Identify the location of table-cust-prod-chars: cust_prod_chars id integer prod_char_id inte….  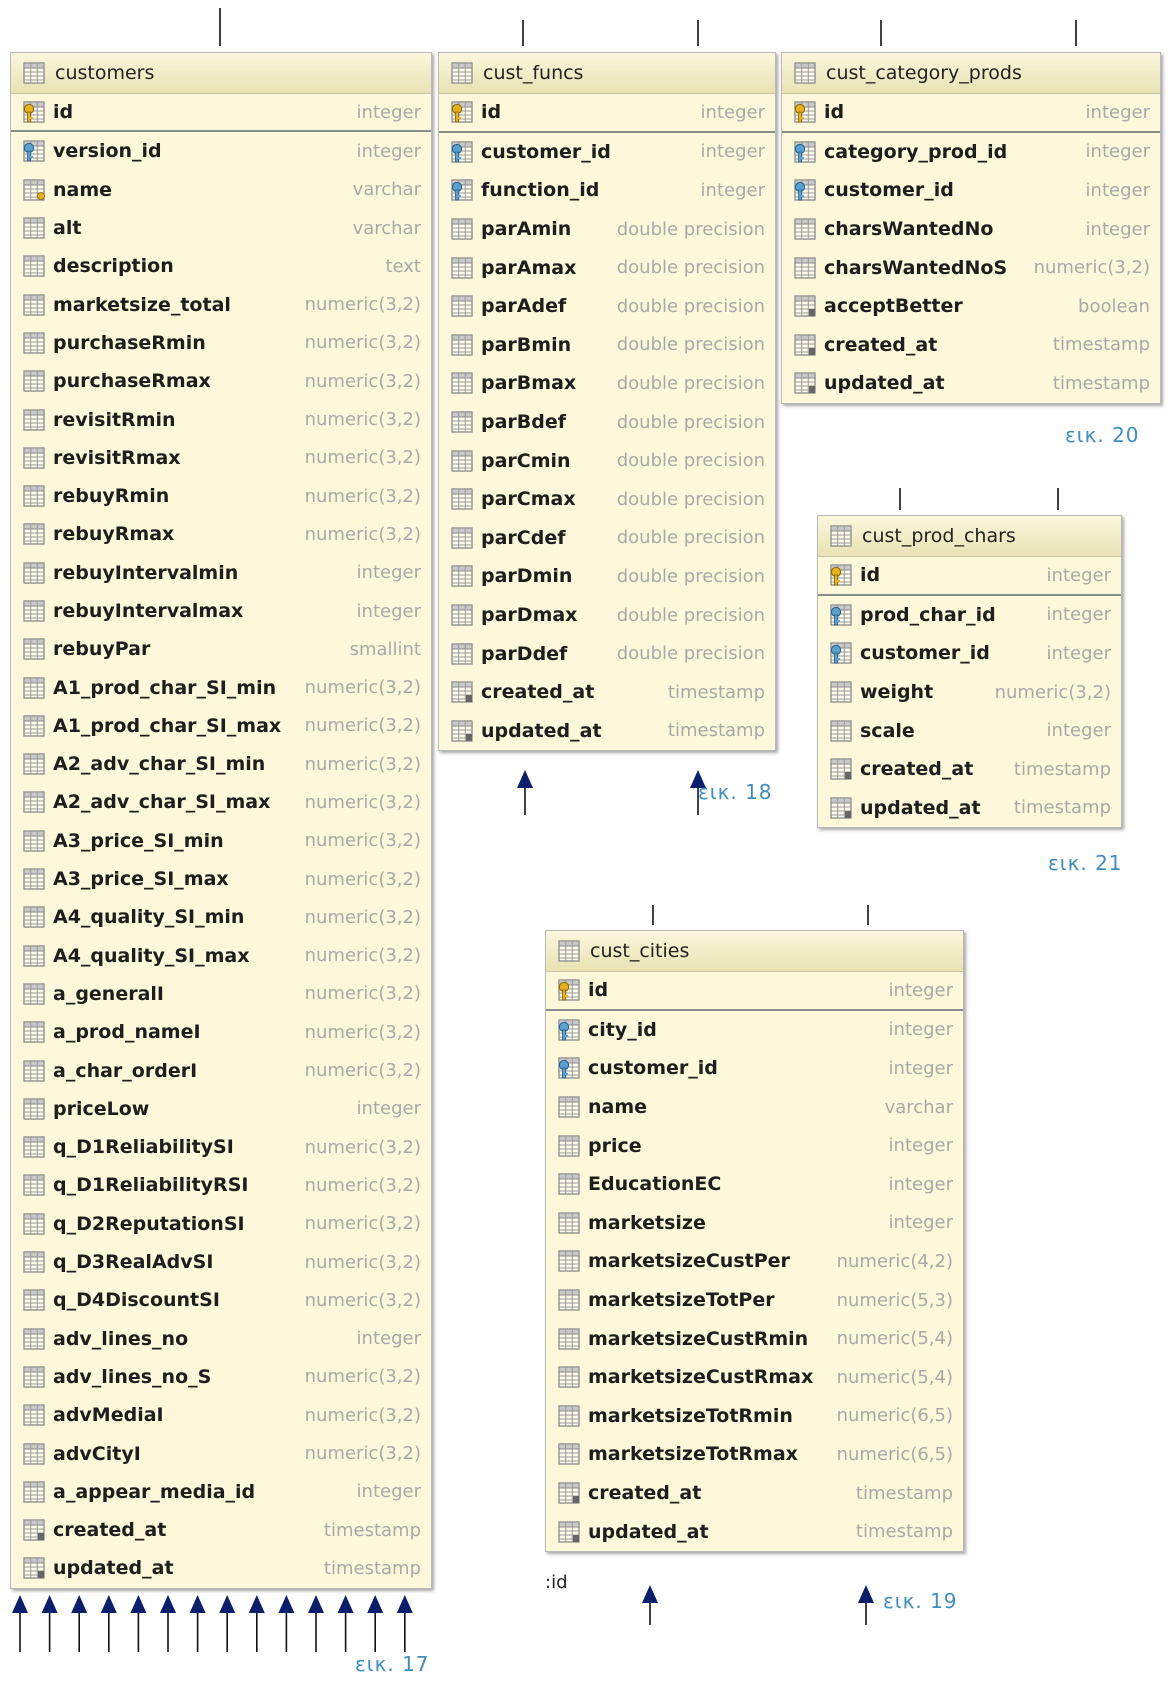
(969, 672).